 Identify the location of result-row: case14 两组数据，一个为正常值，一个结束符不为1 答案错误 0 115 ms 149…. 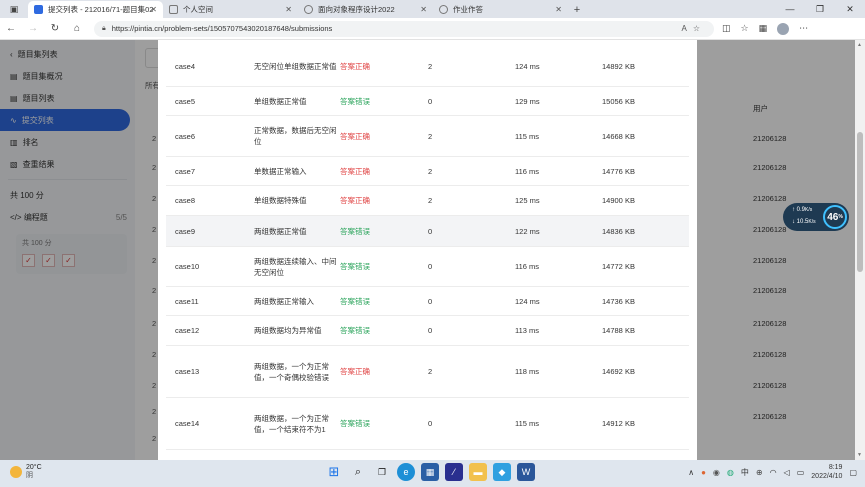
(427, 424).